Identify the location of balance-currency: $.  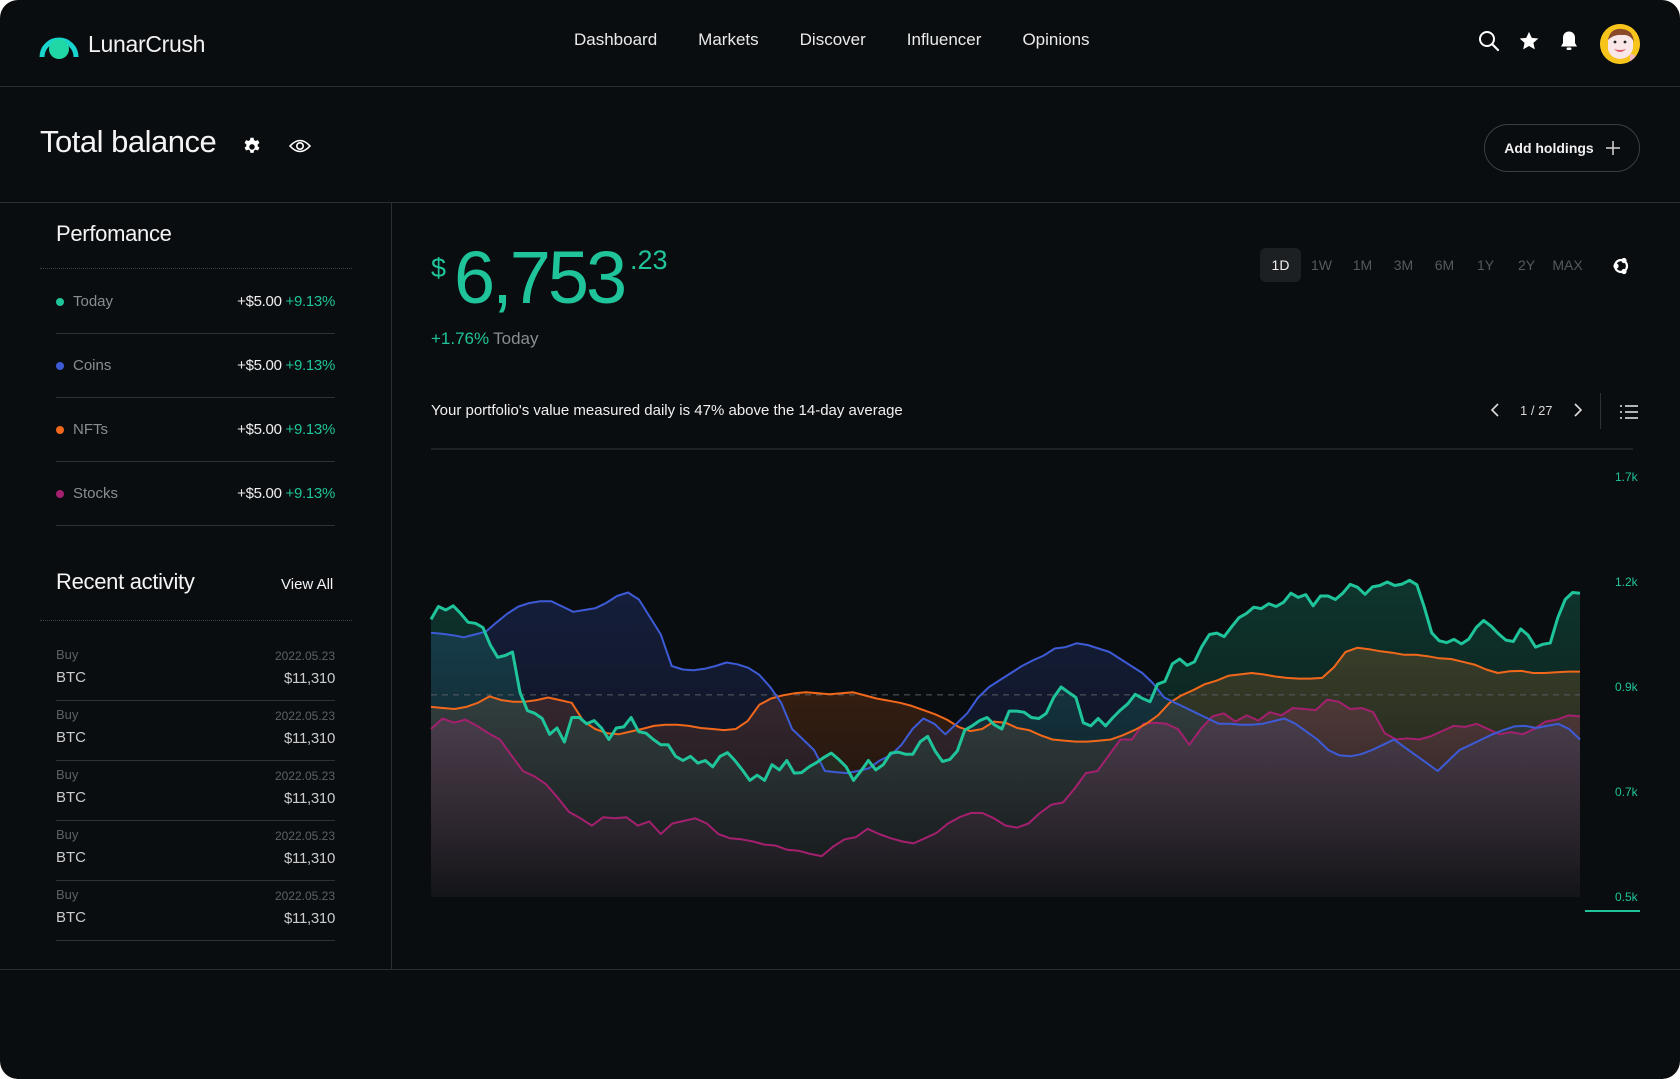
(439, 268).